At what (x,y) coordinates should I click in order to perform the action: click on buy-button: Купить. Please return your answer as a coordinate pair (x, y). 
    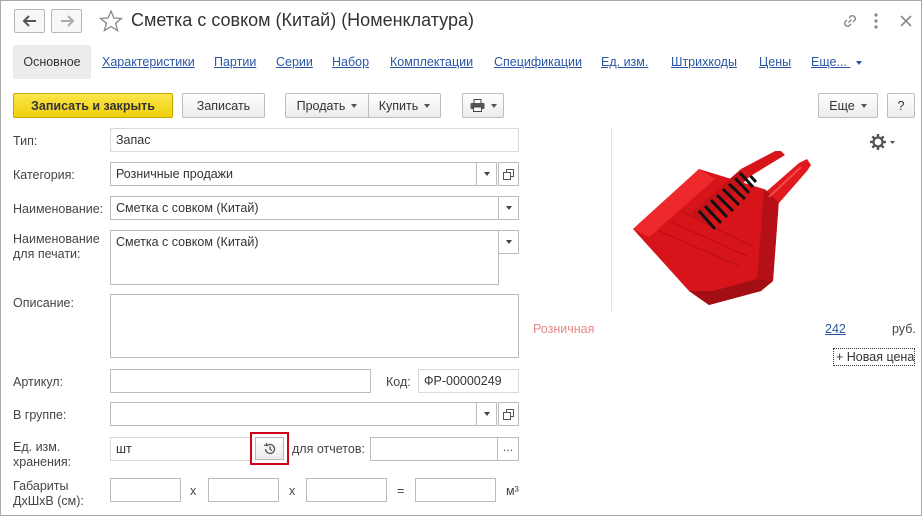
    Looking at the image, I should click on (404, 105).